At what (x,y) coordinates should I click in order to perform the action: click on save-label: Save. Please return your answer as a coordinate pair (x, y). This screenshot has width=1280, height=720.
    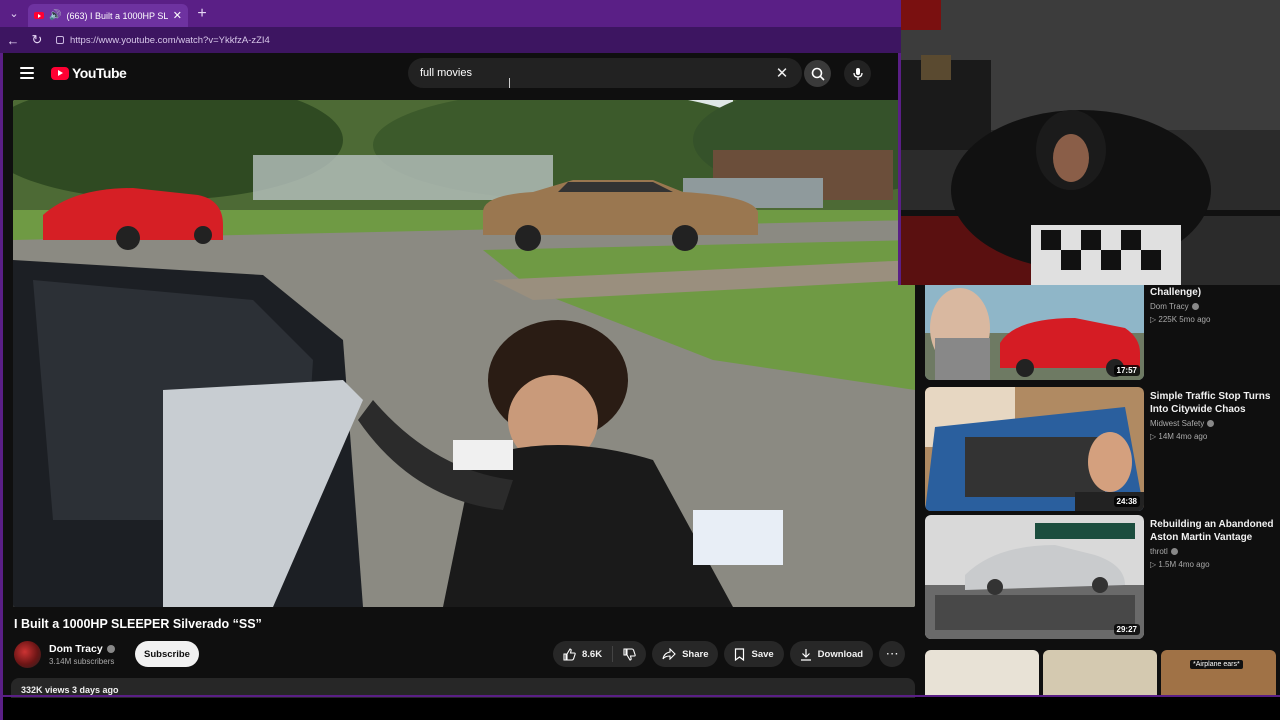
    Looking at the image, I should click on (762, 654).